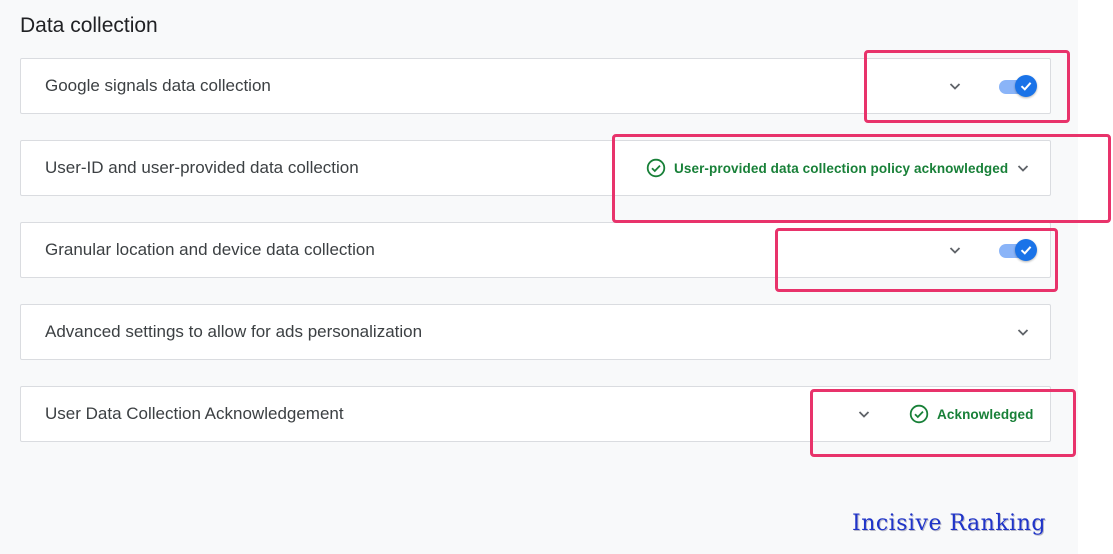  What do you see at coordinates (194, 413) in the screenshot?
I see `row-label: User Data Collection Acknowledgement` at bounding box center [194, 413].